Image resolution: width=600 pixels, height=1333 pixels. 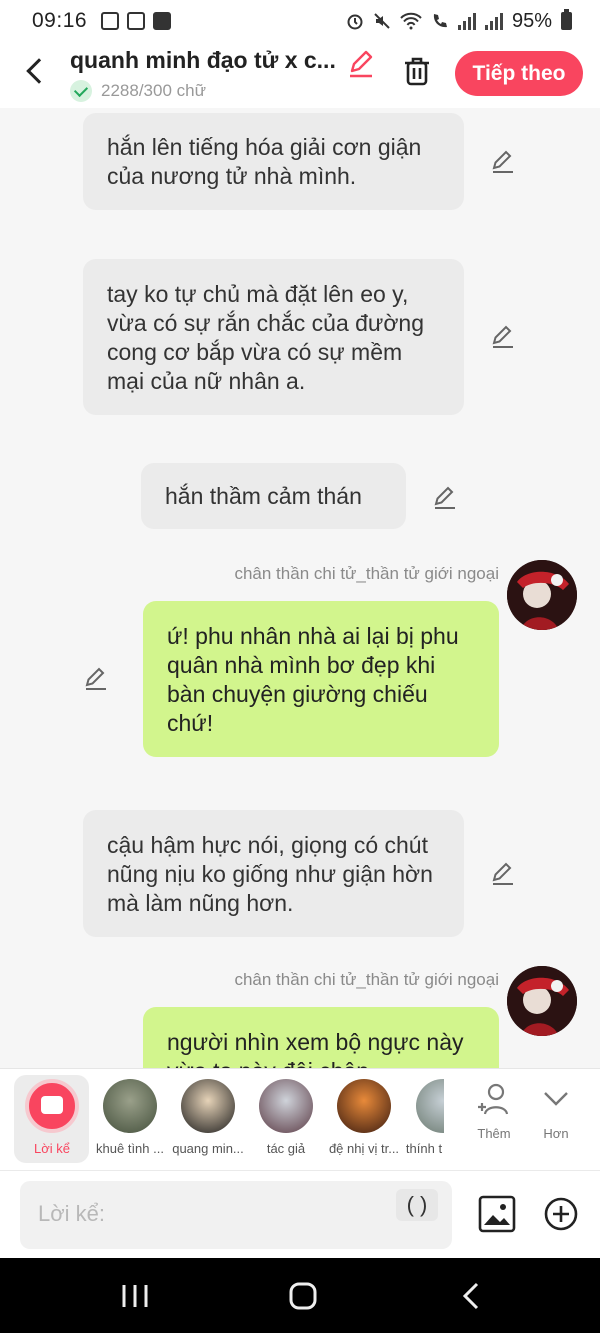 I want to click on add-user-icon, so click(x=493, y=1099).